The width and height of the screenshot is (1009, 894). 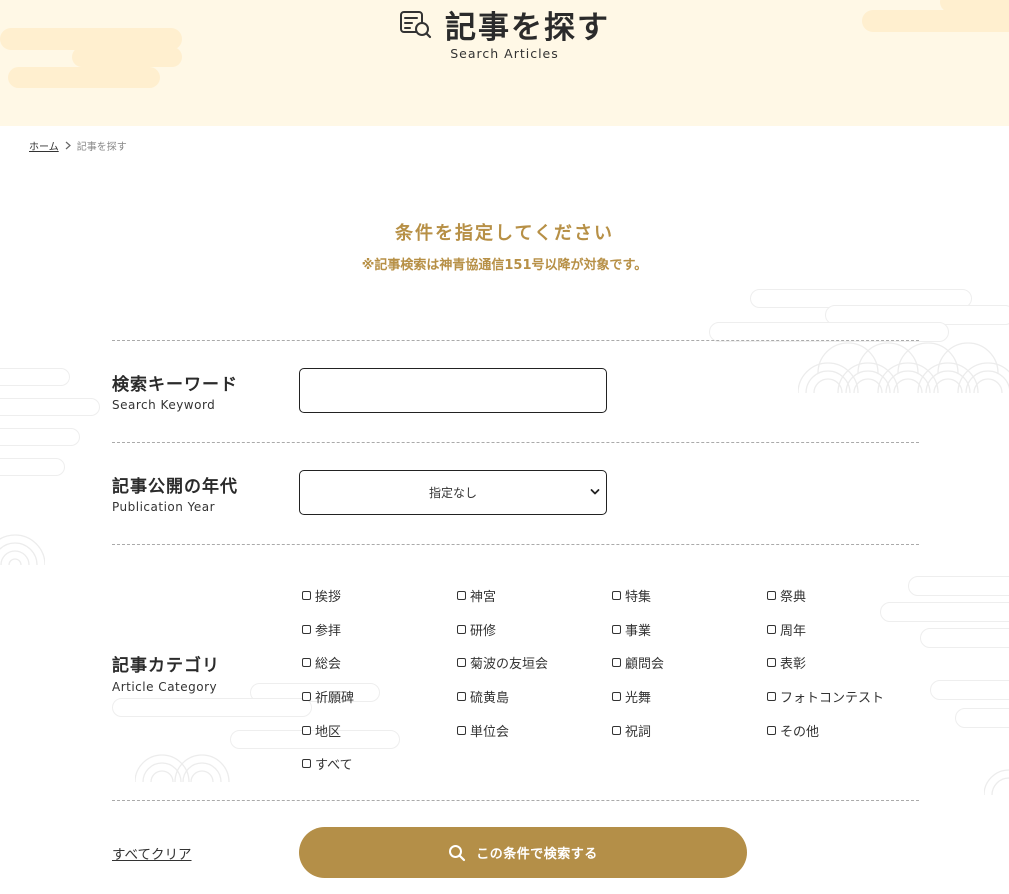 I want to click on category-checkbox-label: 参拝, so click(x=328, y=631).